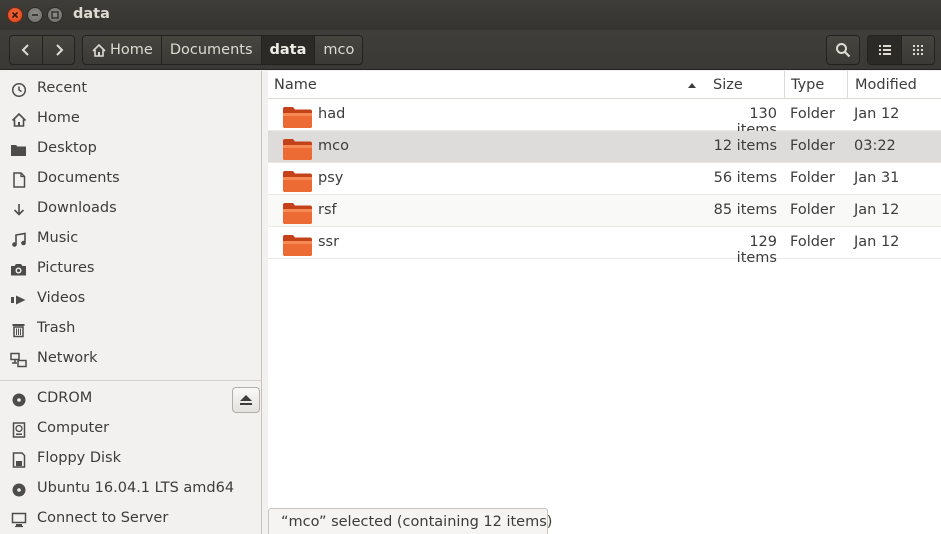  I want to click on file-name: psy, so click(331, 178).